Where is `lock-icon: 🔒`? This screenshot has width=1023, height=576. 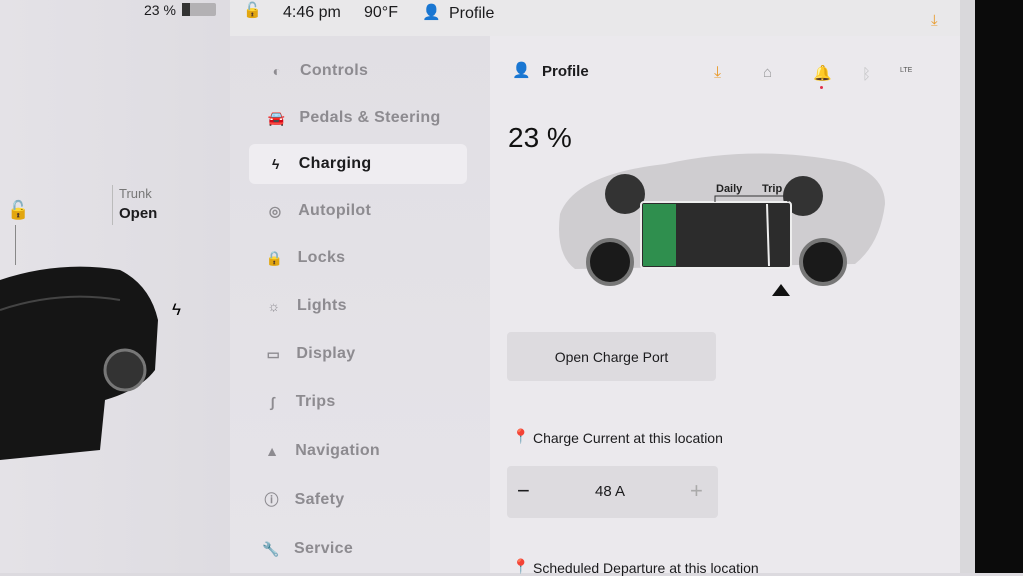
lock-icon: 🔒 is located at coordinates (274, 257).